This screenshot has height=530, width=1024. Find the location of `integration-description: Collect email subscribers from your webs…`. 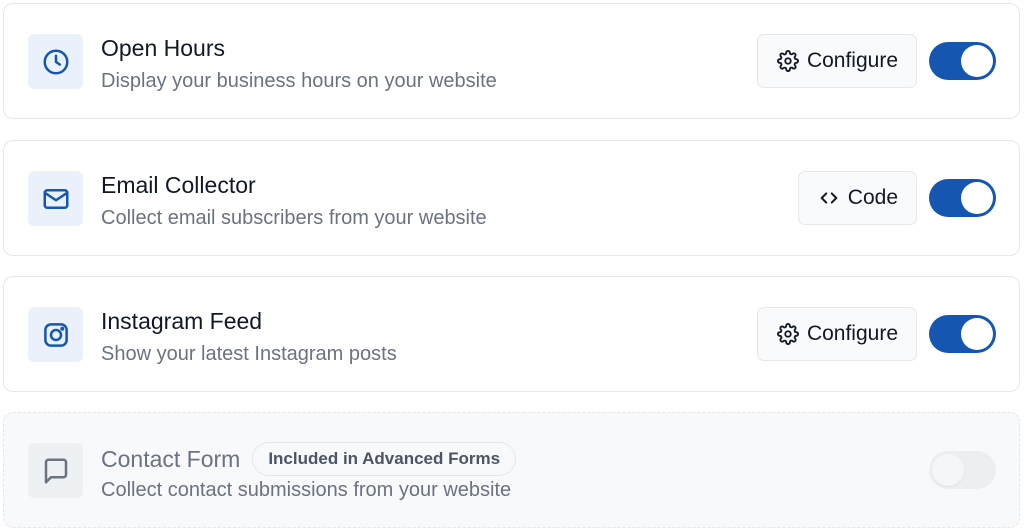

integration-description: Collect email subscribers from your webs… is located at coordinates (294, 218).